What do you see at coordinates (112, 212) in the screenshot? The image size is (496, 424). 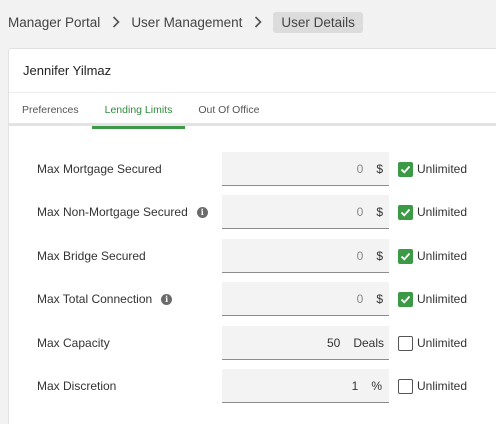 I see `field-label: Max Non-Mortgage Secured` at bounding box center [112, 212].